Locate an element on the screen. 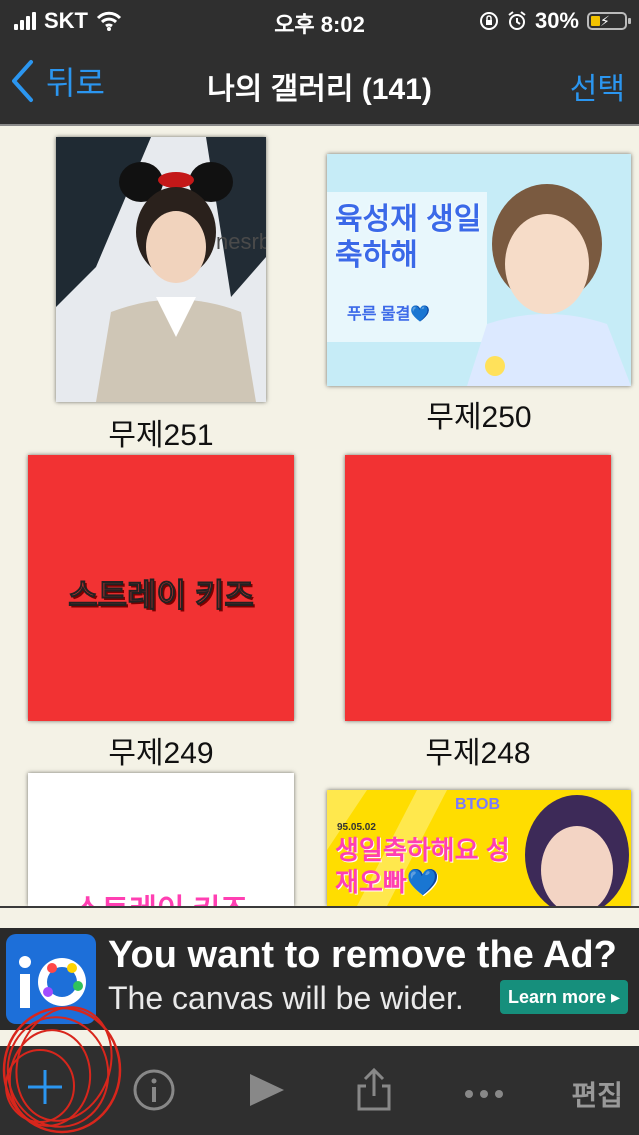 This screenshot has width=639, height=1135. info-icon is located at coordinates (154, 1090).